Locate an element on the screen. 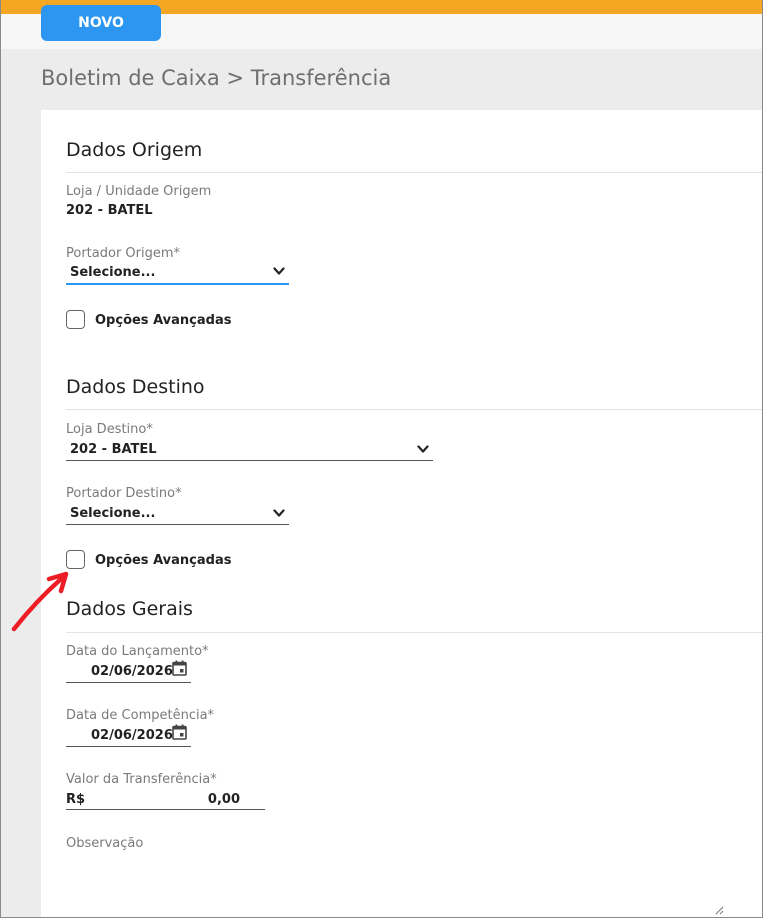 Image resolution: width=763 pixels, height=918 pixels. portador-origem-label: Portador Origem* is located at coordinates (123, 253).